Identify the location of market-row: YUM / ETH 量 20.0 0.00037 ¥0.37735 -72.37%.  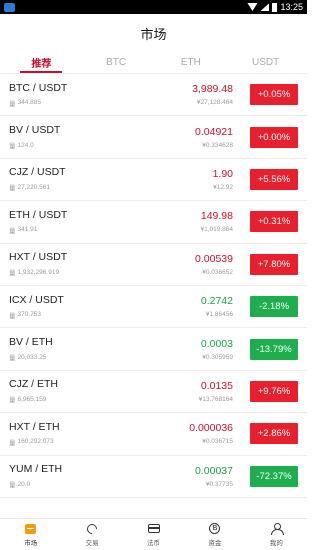
(153, 477).